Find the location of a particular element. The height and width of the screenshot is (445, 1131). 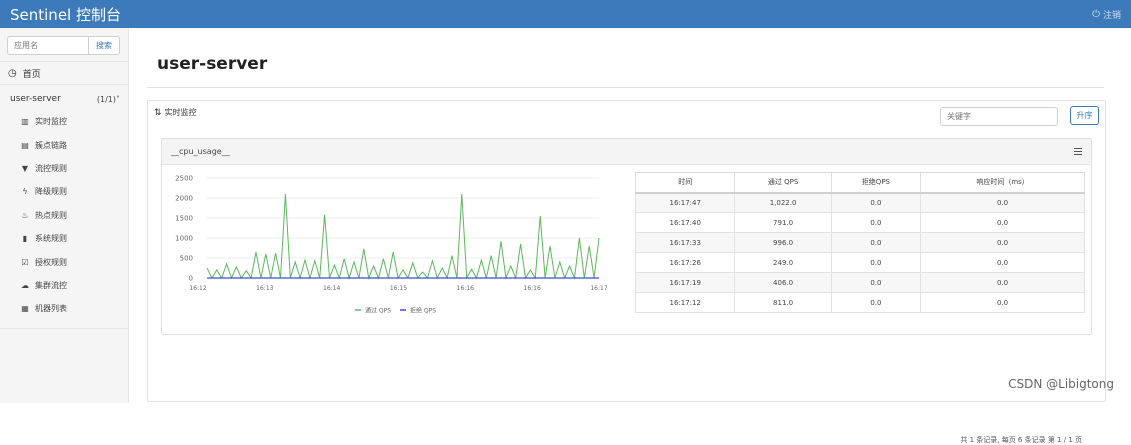

flash-icon: ϟ is located at coordinates (25, 192).